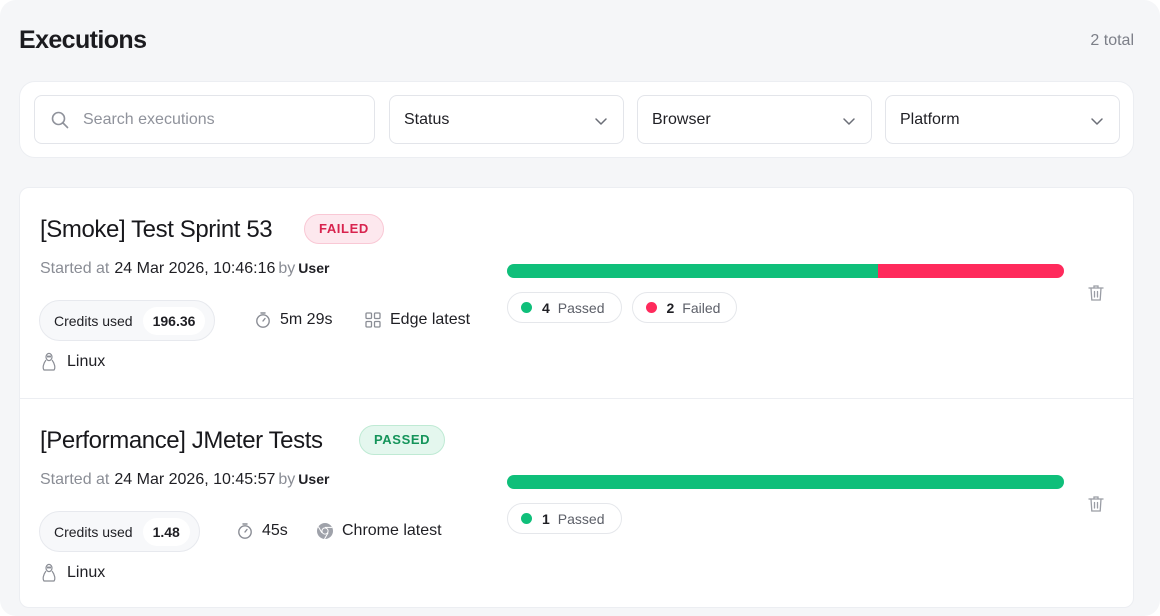  I want to click on execution-title: [Smoke] Test Sprint 53, so click(156, 230).